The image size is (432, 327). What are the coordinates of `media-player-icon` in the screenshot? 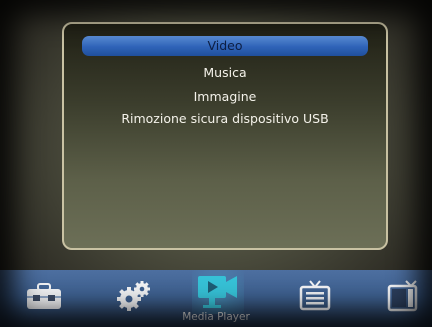 It's located at (218, 292).